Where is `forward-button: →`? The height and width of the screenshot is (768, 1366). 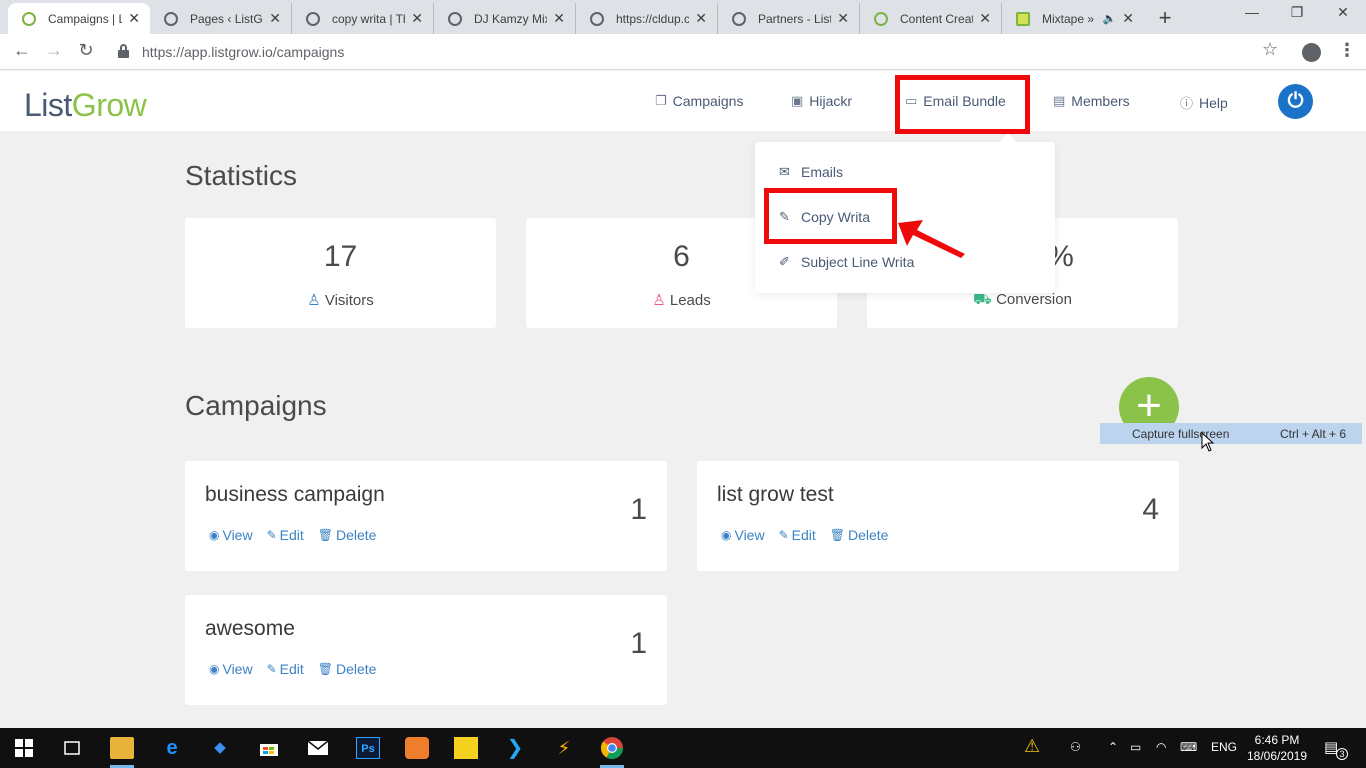 forward-button: → is located at coordinates (54, 50).